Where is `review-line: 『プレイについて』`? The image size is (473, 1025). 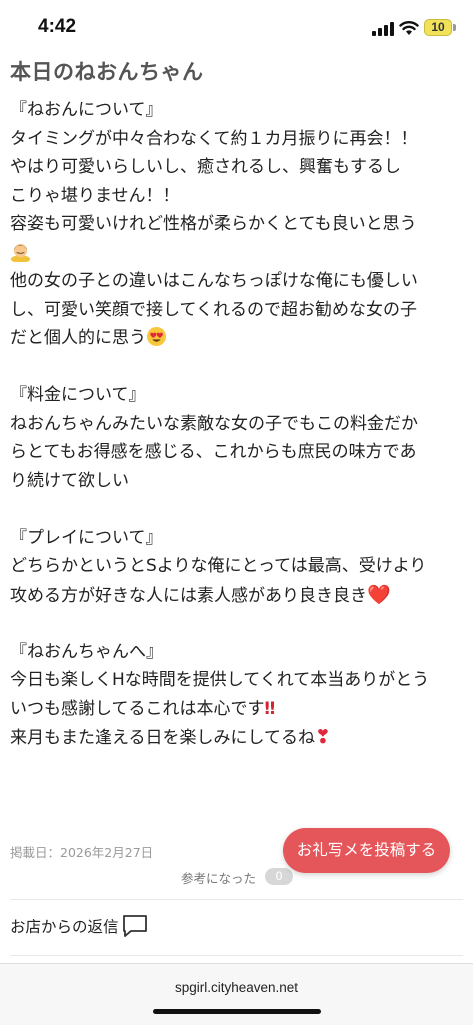
review-line: 『プレイについて』 is located at coordinates (86, 537).